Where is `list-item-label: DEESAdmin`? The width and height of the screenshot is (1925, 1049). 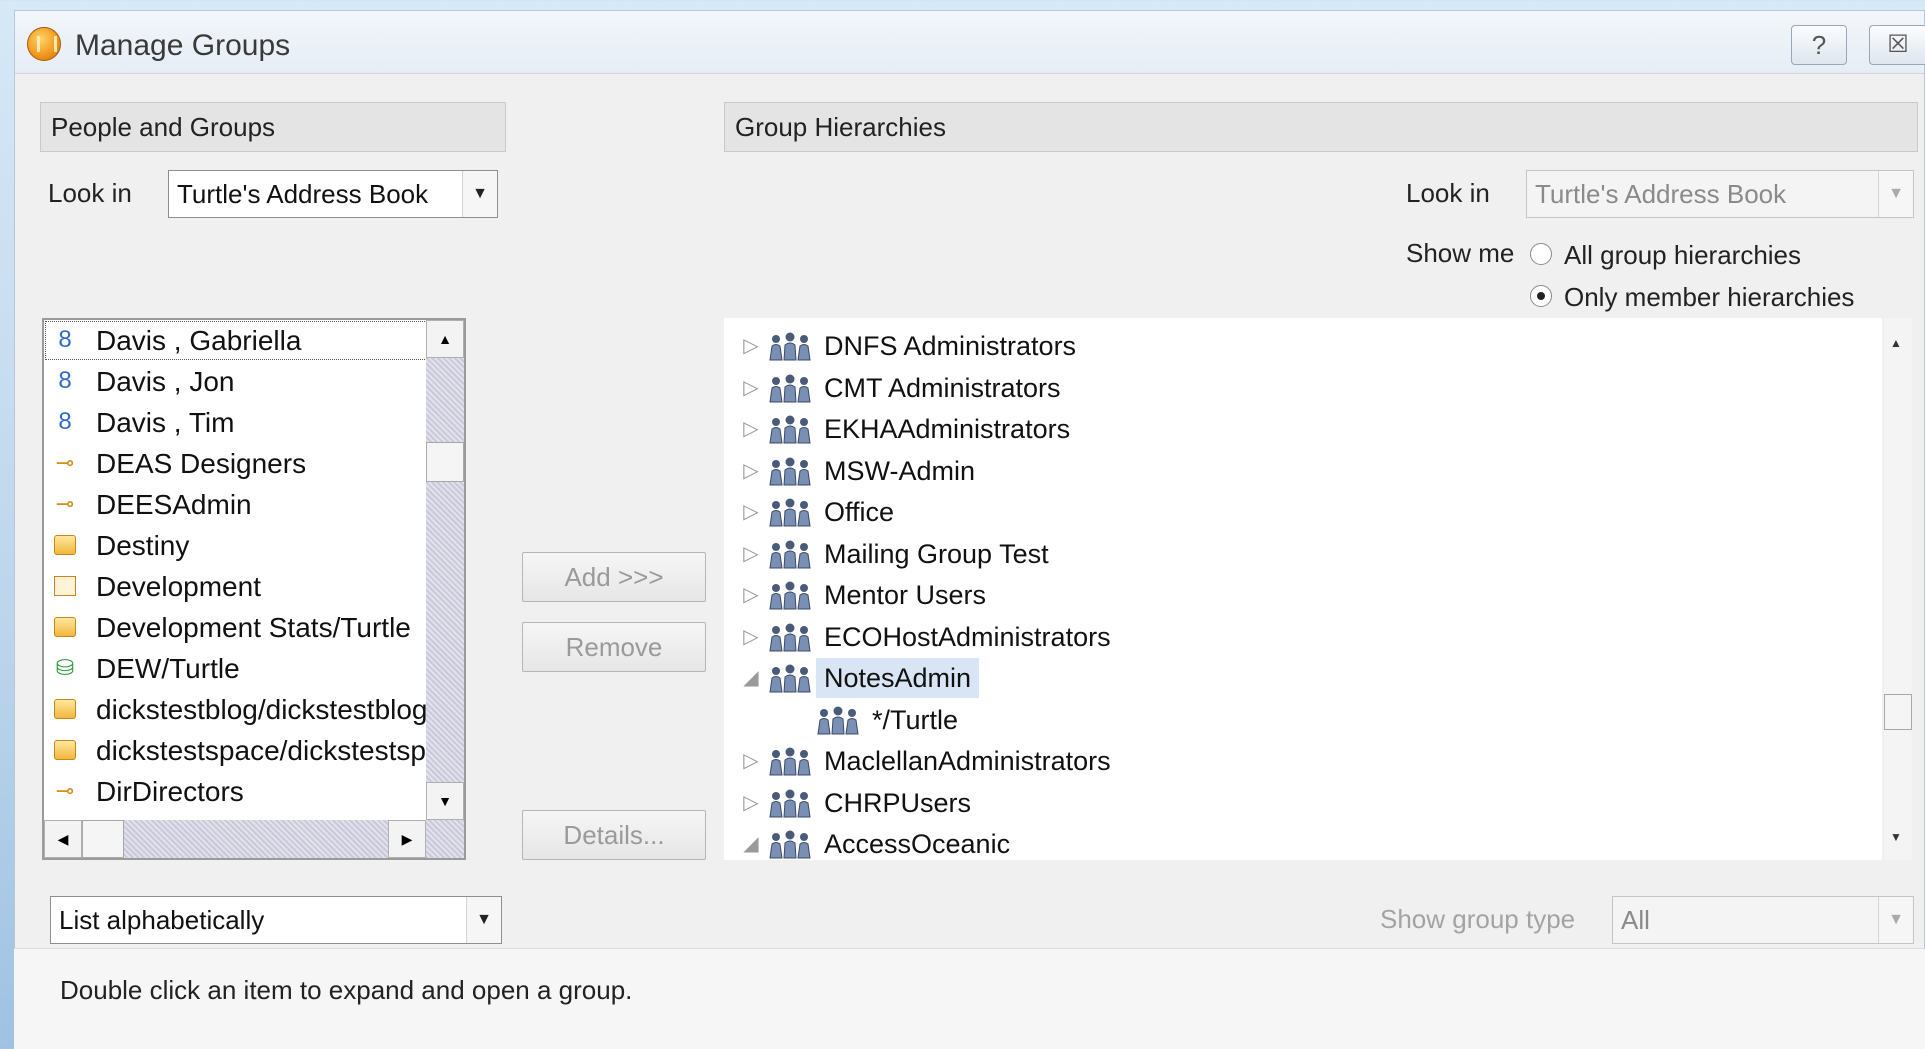 list-item-label: DEESAdmin is located at coordinates (174, 504).